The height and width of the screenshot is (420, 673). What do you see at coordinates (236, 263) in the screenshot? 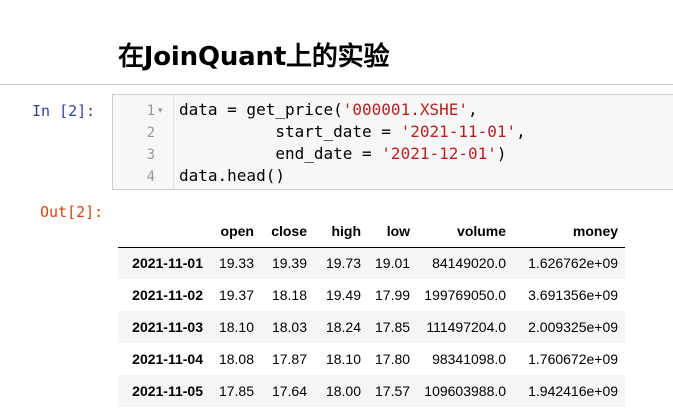
I see `cell-open: 19.33` at bounding box center [236, 263].